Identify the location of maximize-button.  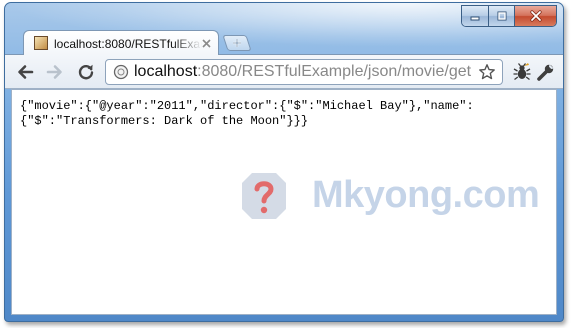
(501, 16).